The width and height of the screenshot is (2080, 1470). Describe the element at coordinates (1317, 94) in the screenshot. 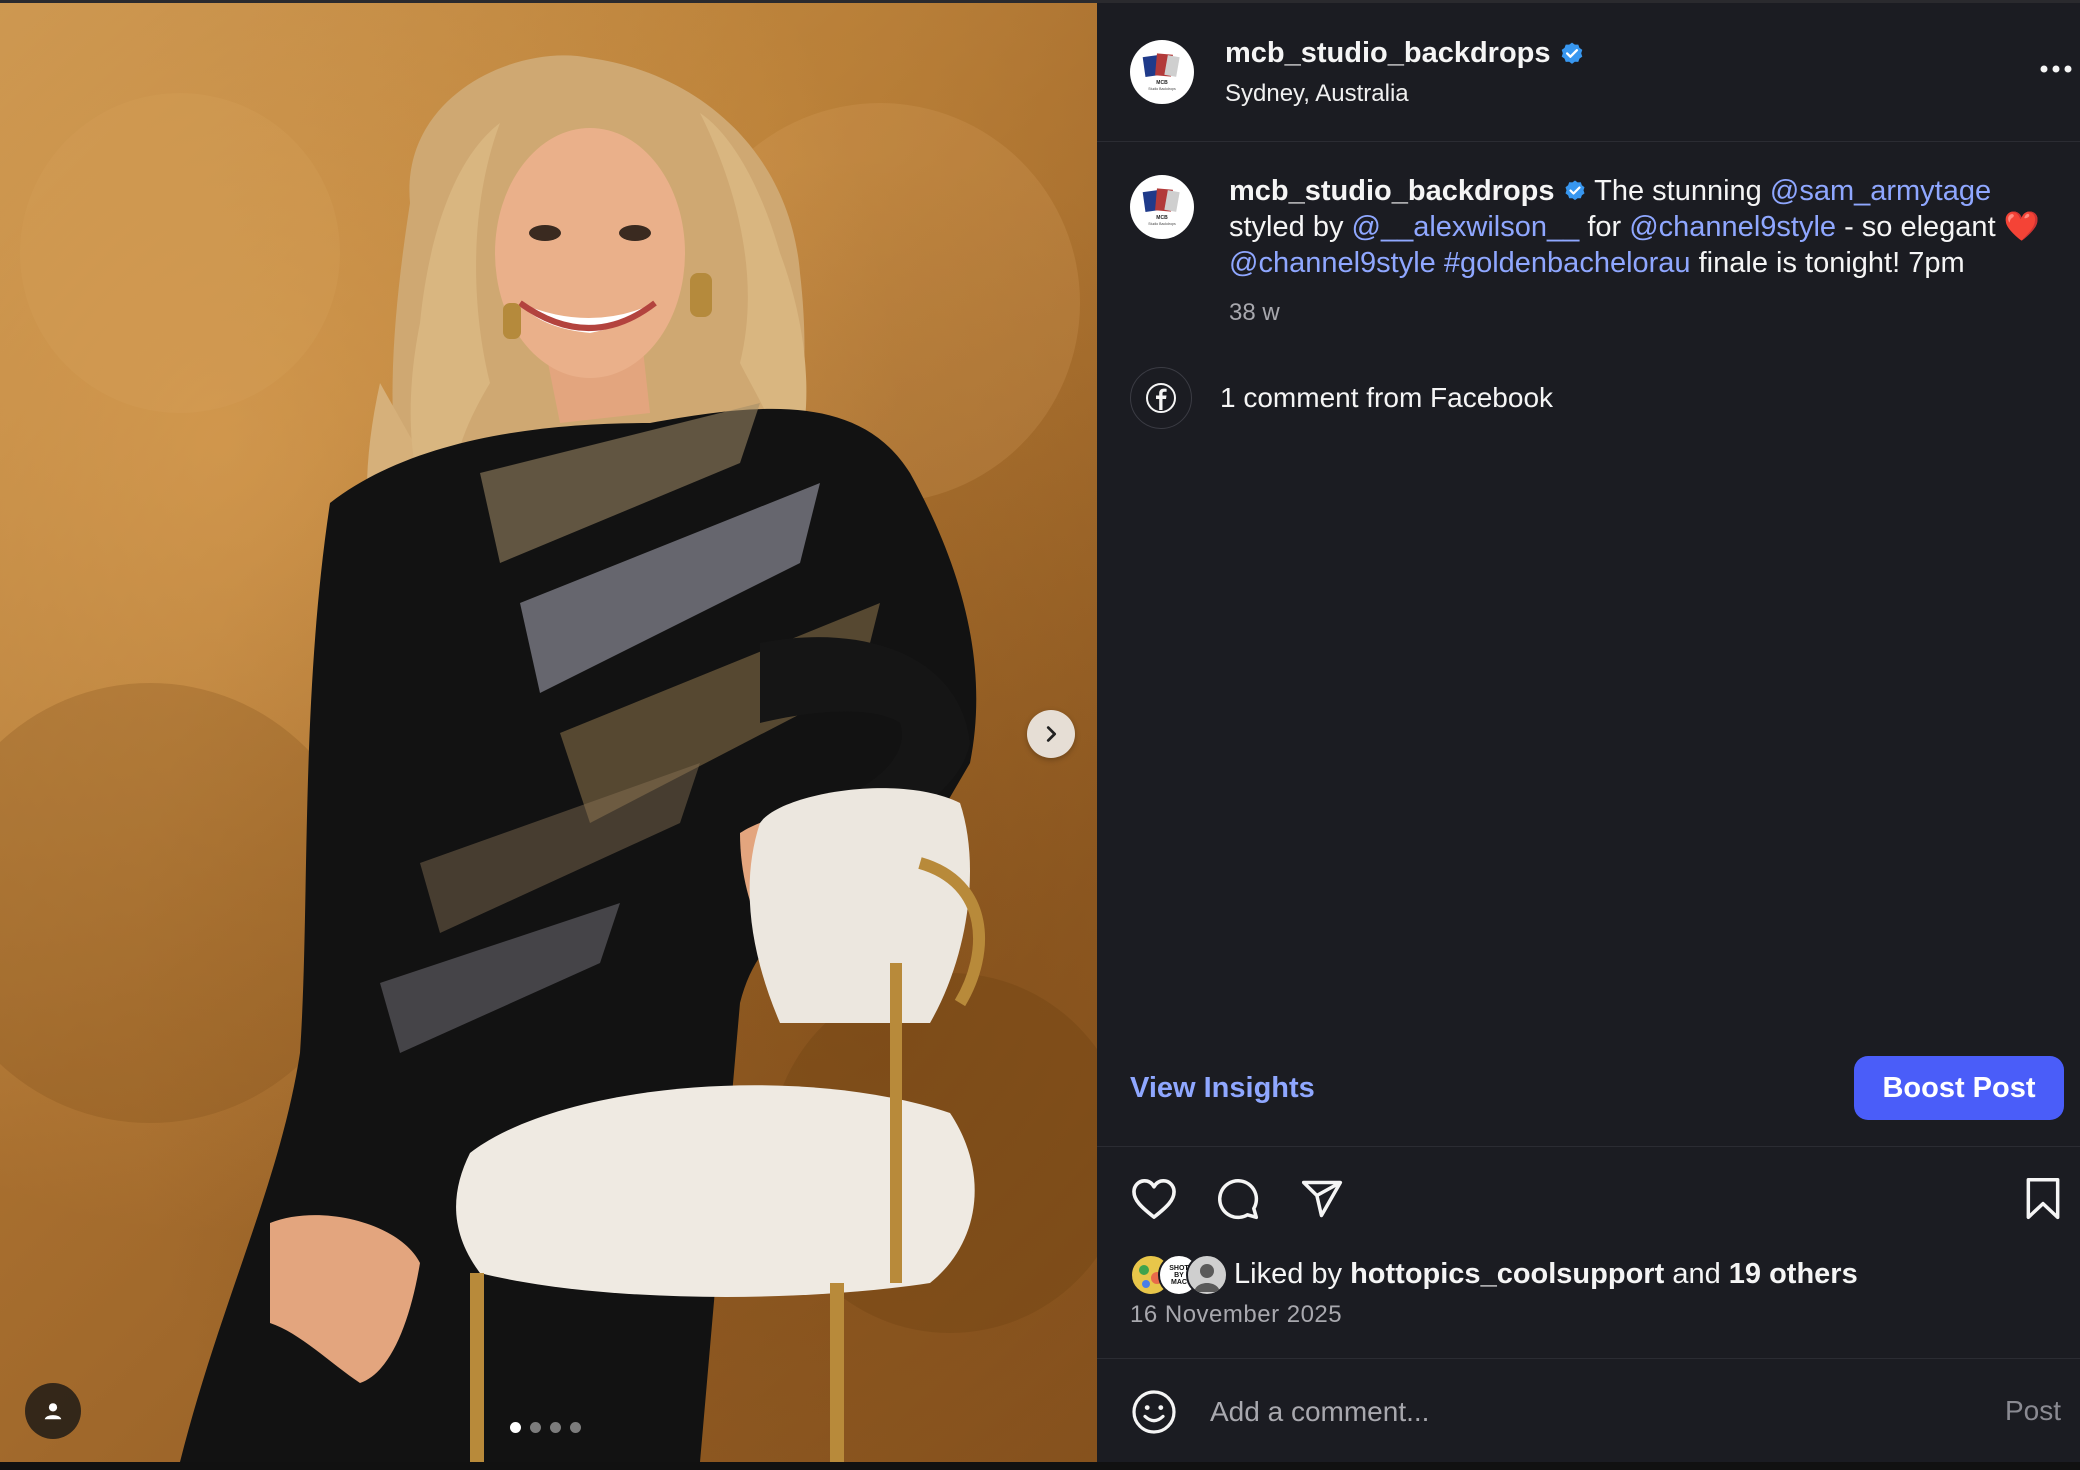

I see `header-location: Sydney, Australia` at that location.